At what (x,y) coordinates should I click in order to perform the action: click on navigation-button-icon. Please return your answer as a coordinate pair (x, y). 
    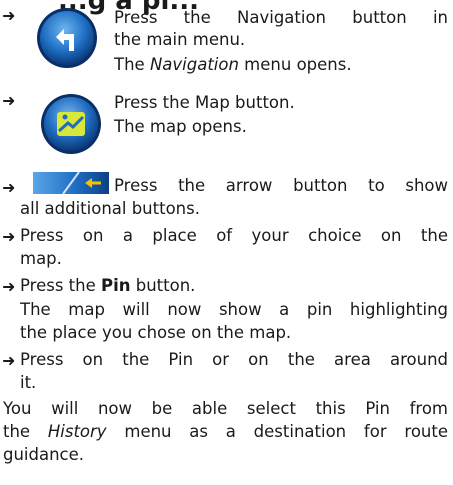
    Looking at the image, I should click on (67, 38).